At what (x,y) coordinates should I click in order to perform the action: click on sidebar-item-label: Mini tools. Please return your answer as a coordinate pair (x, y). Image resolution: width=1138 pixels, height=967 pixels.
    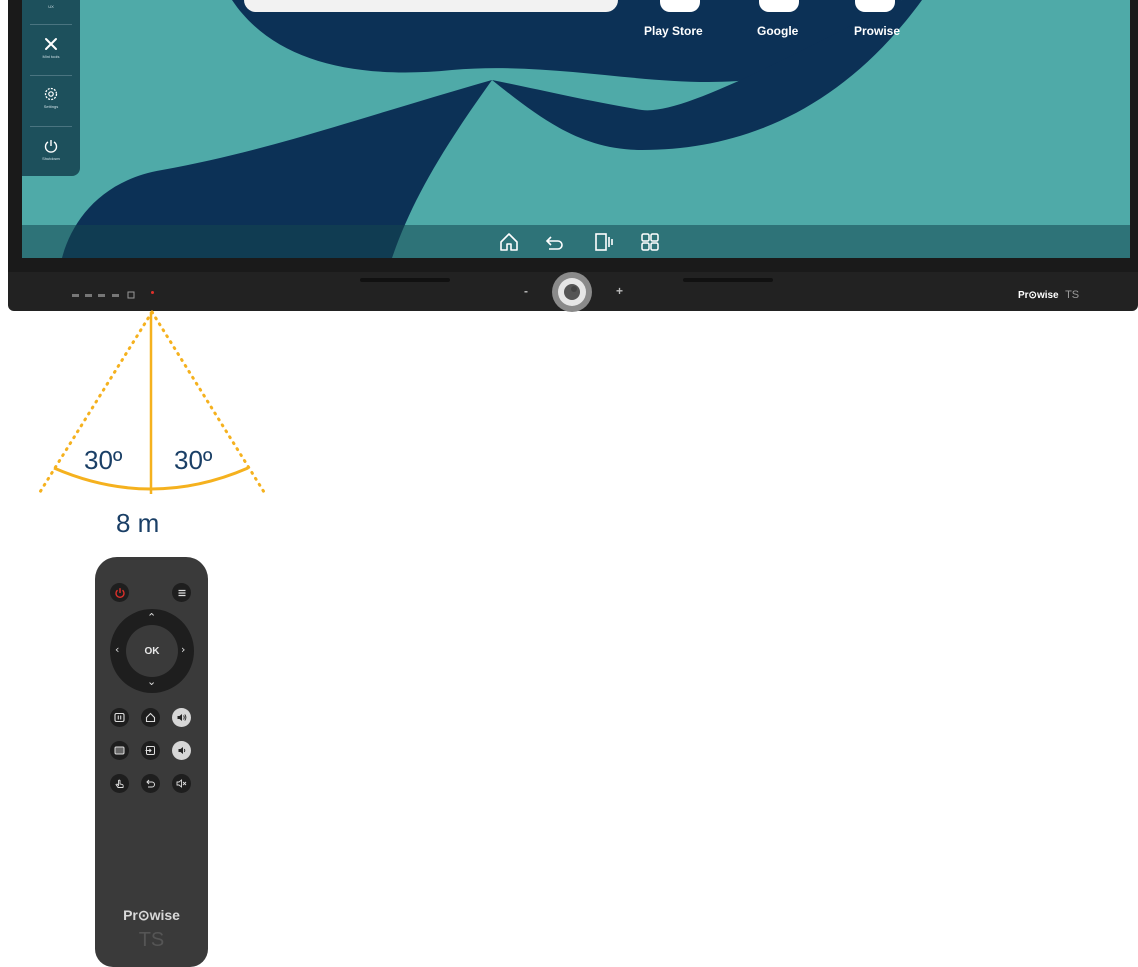
    Looking at the image, I should click on (51, 56).